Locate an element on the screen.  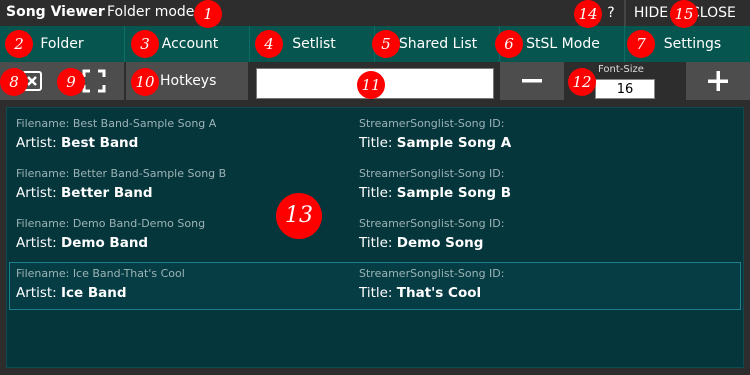
title-text: Title: Sample Song A is located at coordinates (435, 143).